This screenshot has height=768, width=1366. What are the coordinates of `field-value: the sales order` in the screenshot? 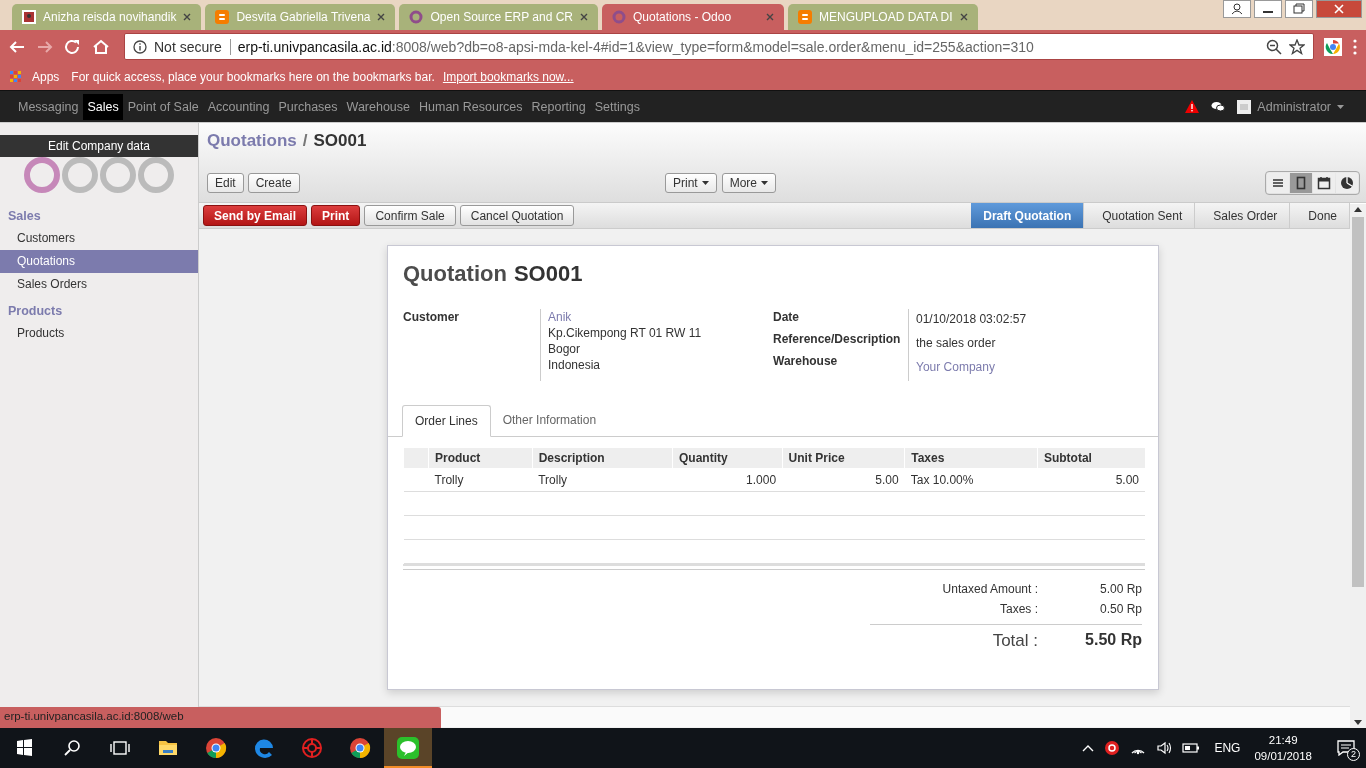 It's located at (956, 343).